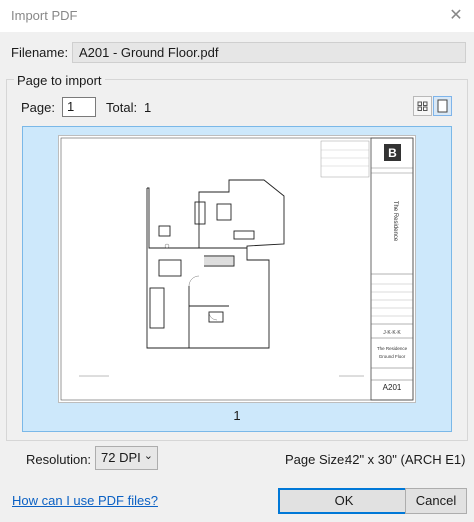  I want to click on window-title: Import PDF, so click(44, 15).